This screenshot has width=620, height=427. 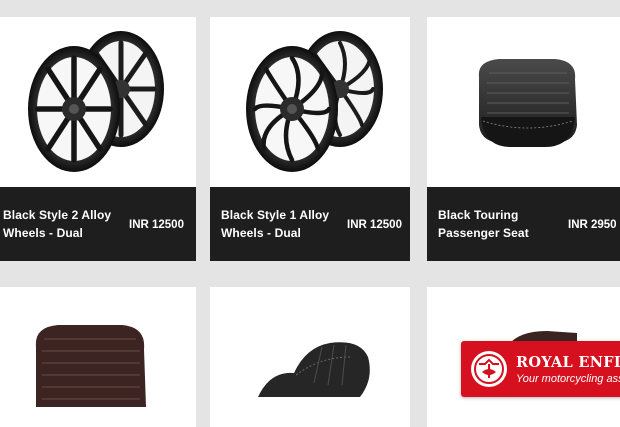 I want to click on product-info-bar: Black Touring Passenger Seat INR 2950, so click(x=523, y=224).